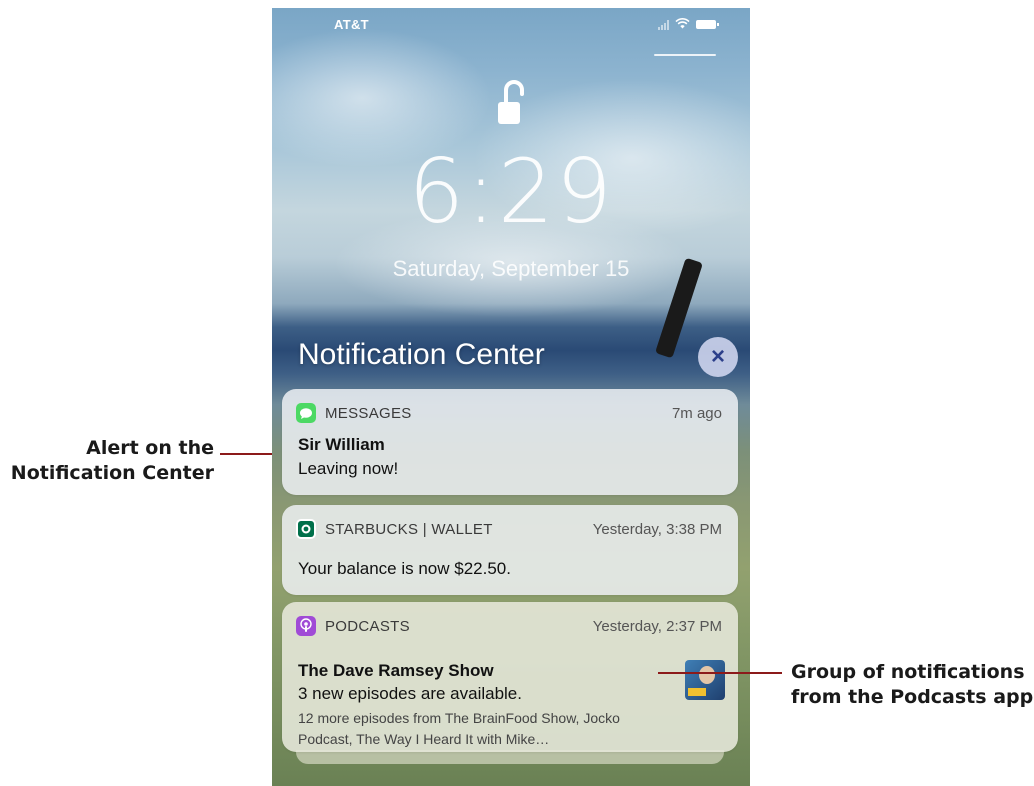 The width and height of the screenshot is (1034, 786). I want to click on close-icon: ×, so click(717, 356).